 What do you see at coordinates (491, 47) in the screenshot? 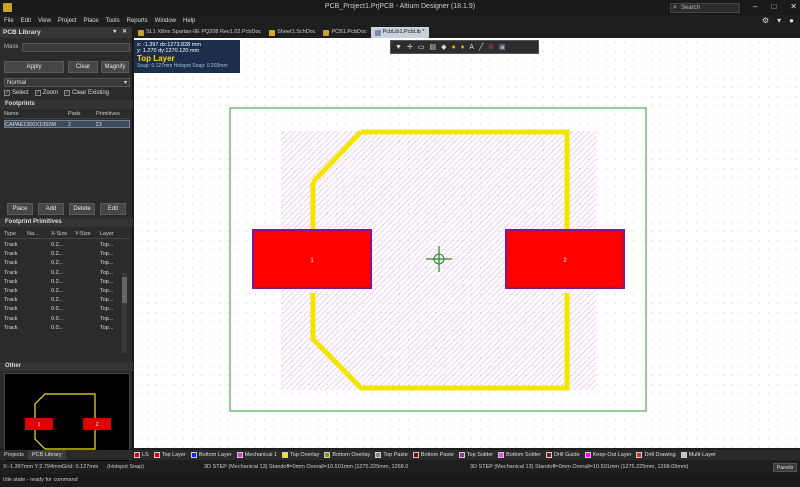
I see `keepout-icon: ⊘` at bounding box center [491, 47].